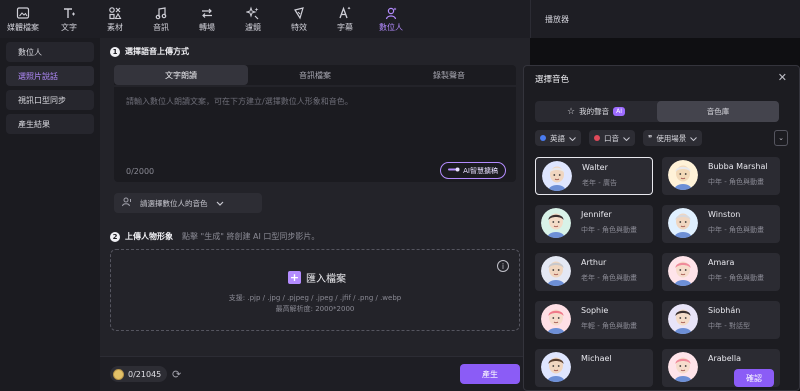 The image size is (800, 391). I want to click on voice-card: Sophie 年輕 - 角色與動畫, so click(594, 320).